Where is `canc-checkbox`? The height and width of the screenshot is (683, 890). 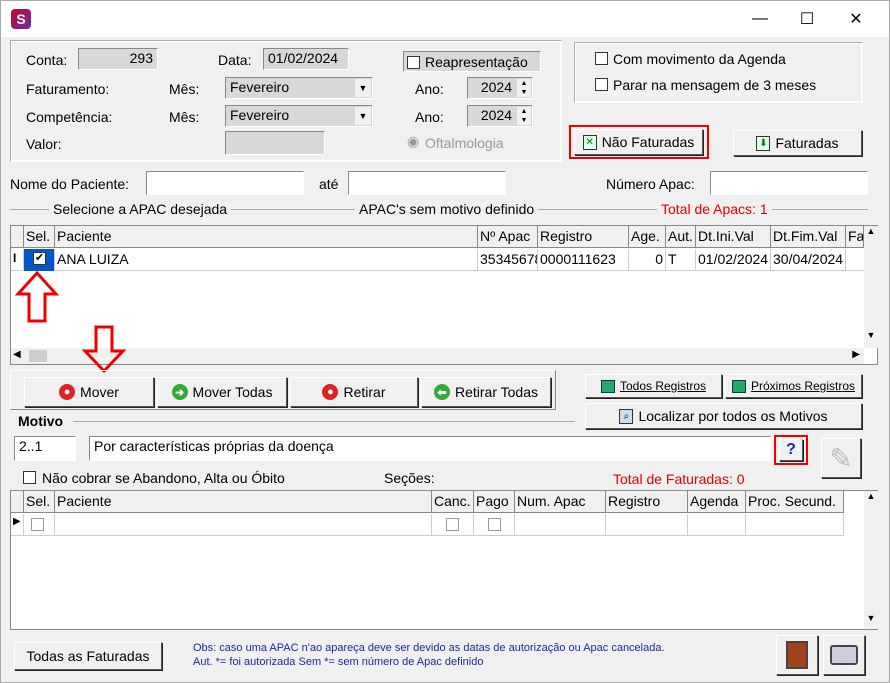 canc-checkbox is located at coordinates (452, 524).